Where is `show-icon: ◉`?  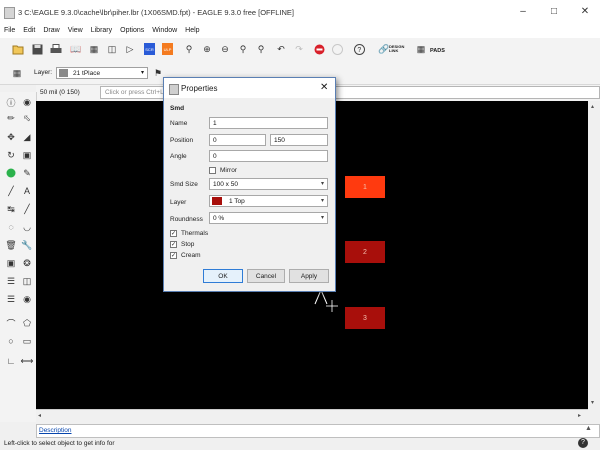
show-icon: ◉ is located at coordinates (27, 102).